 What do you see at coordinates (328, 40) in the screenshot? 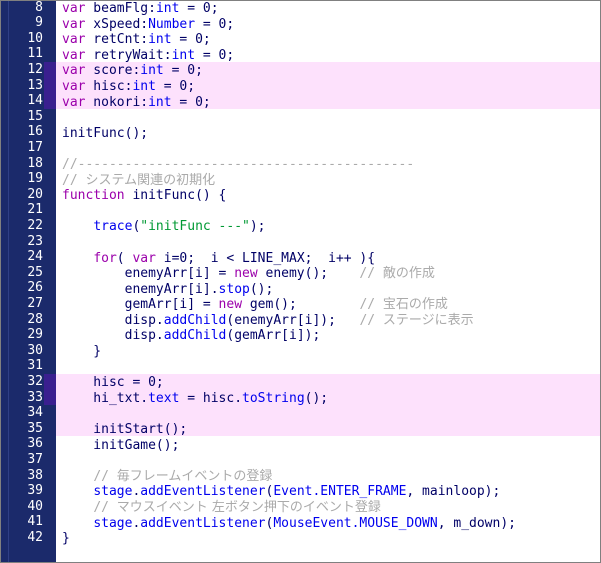
I see `code-line: var retCnt:int = 0;` at bounding box center [328, 40].